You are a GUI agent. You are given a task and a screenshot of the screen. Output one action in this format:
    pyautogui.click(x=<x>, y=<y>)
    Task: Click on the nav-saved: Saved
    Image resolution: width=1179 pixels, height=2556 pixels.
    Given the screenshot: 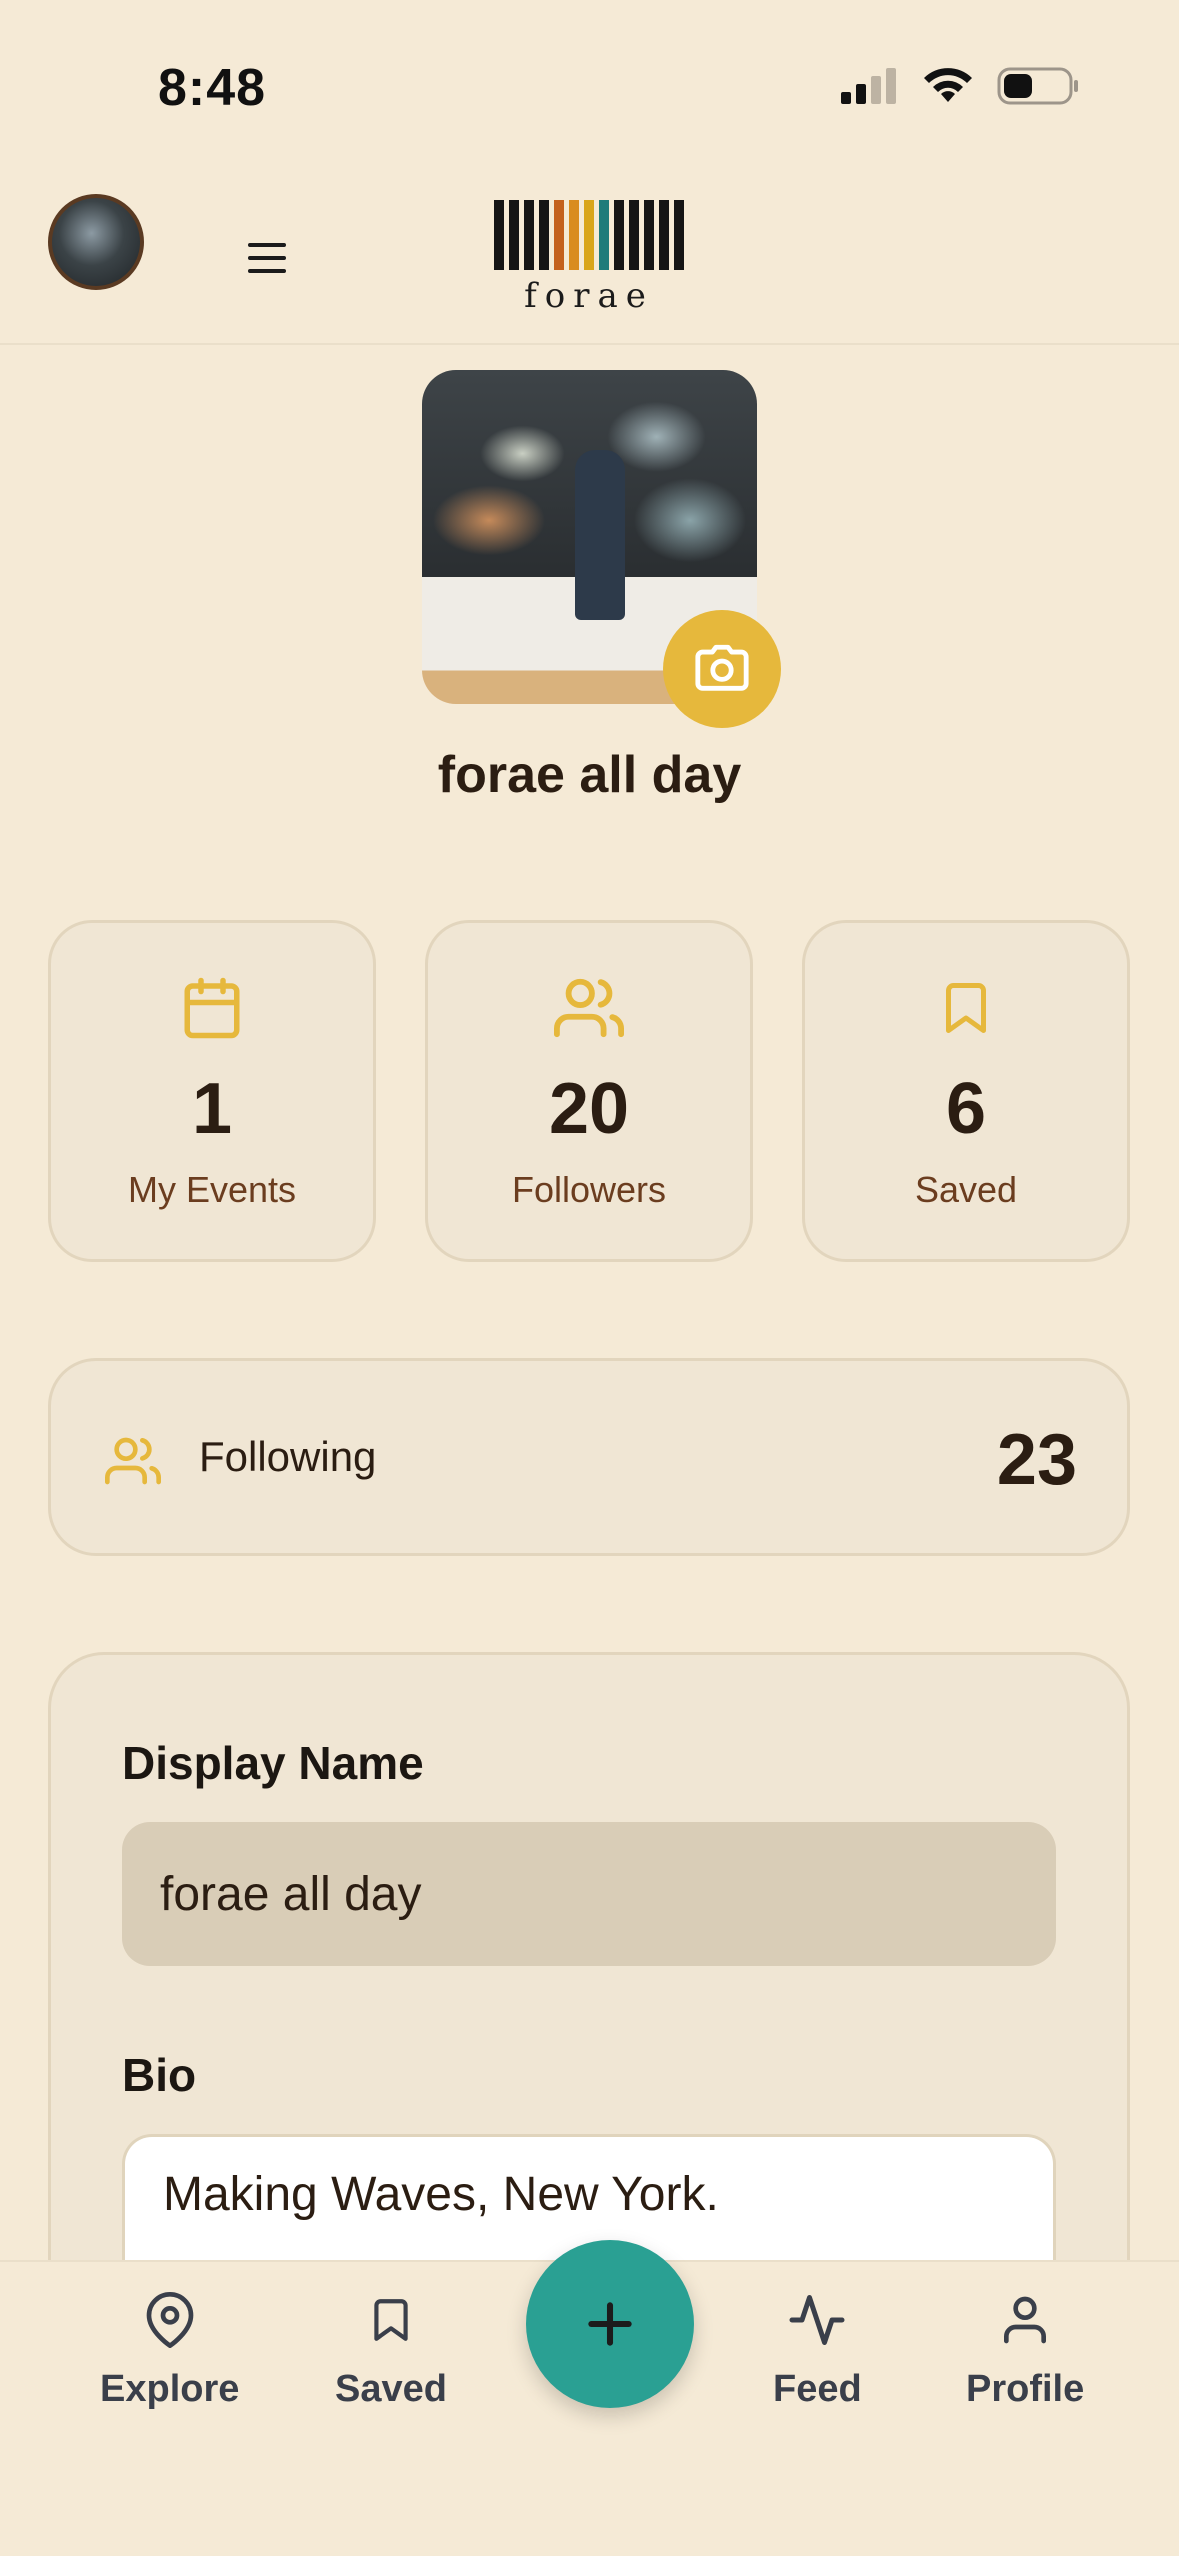 What is the action you would take?
    pyautogui.click(x=391, y=2350)
    